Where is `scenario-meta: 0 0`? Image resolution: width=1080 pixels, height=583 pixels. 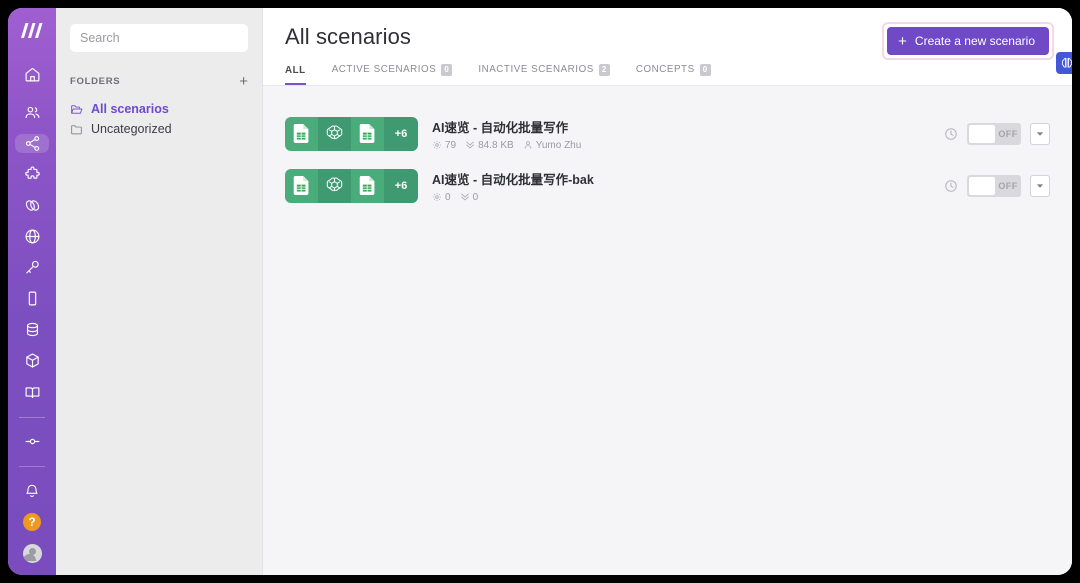
scenario-meta: 0 0 is located at coordinates (681, 197).